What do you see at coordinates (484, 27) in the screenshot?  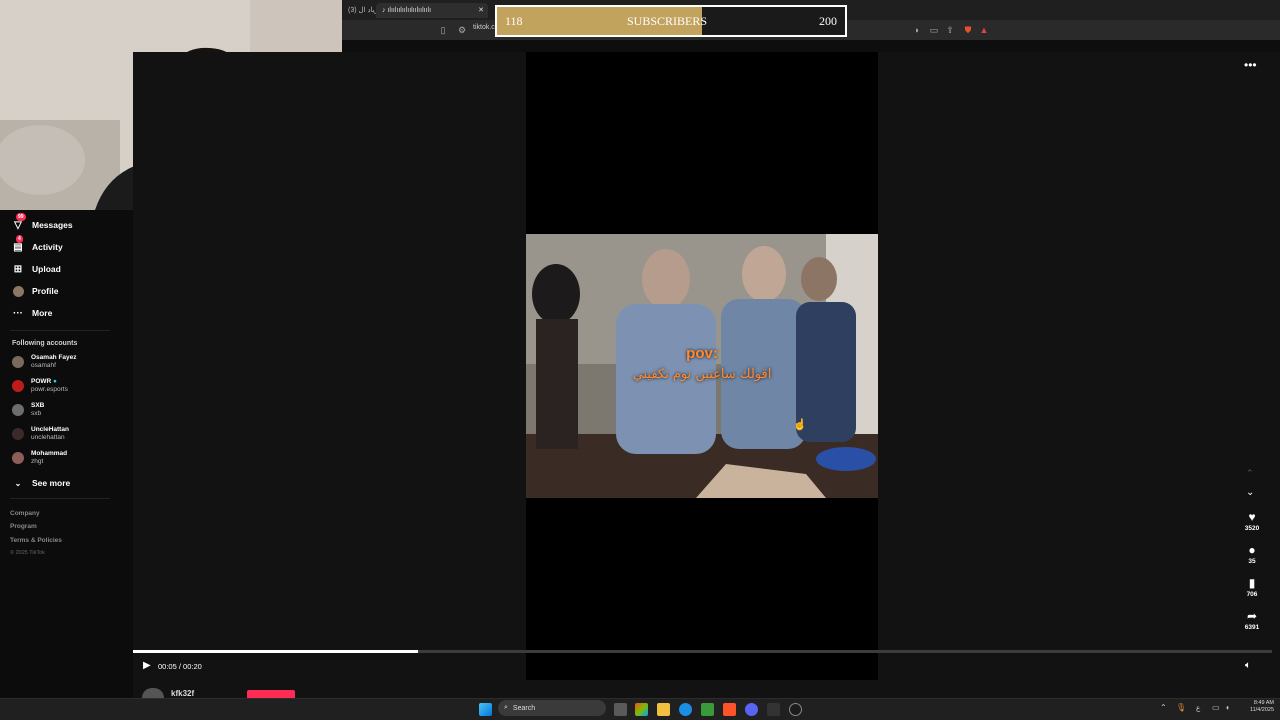 I see `url-field: tiktok.c` at bounding box center [484, 27].